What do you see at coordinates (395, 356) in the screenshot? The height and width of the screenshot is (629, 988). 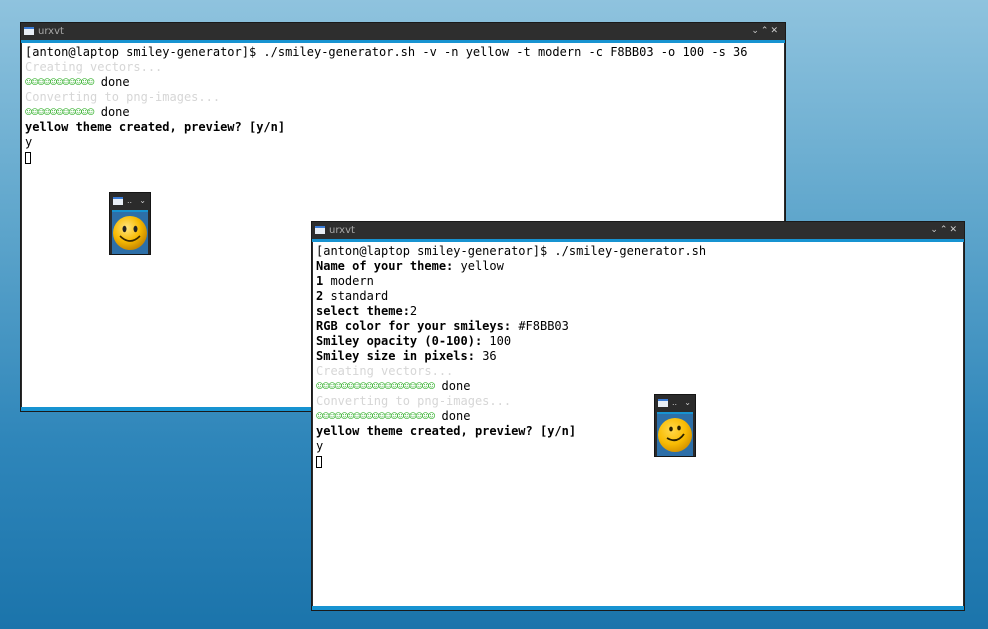 I see `field-label: Smiley size in pixels:` at bounding box center [395, 356].